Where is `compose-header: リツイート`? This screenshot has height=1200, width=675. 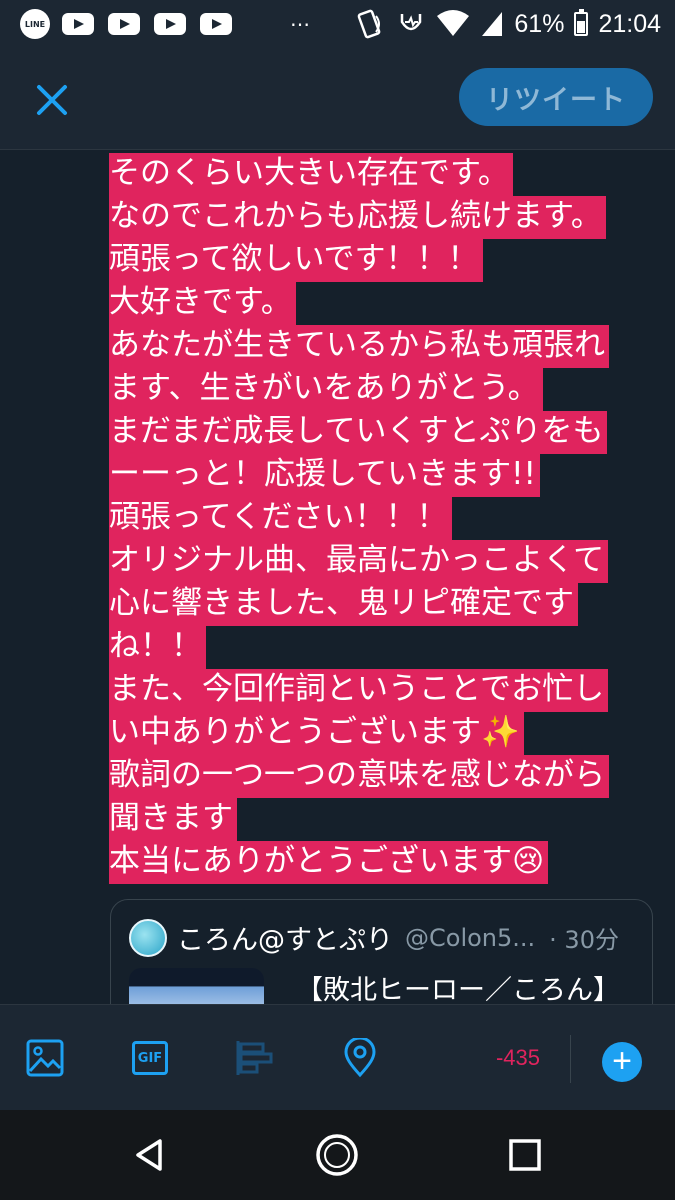
compose-header: リツイート is located at coordinates (337, 100).